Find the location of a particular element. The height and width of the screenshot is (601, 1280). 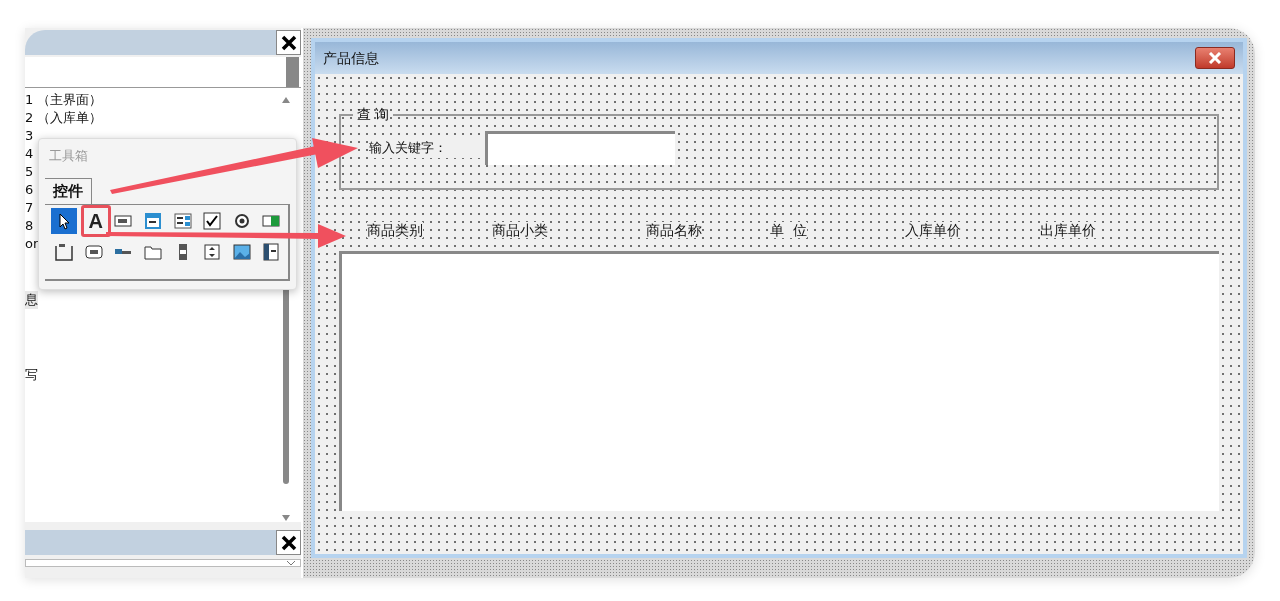

checkbox-icon is located at coordinates (212, 220).